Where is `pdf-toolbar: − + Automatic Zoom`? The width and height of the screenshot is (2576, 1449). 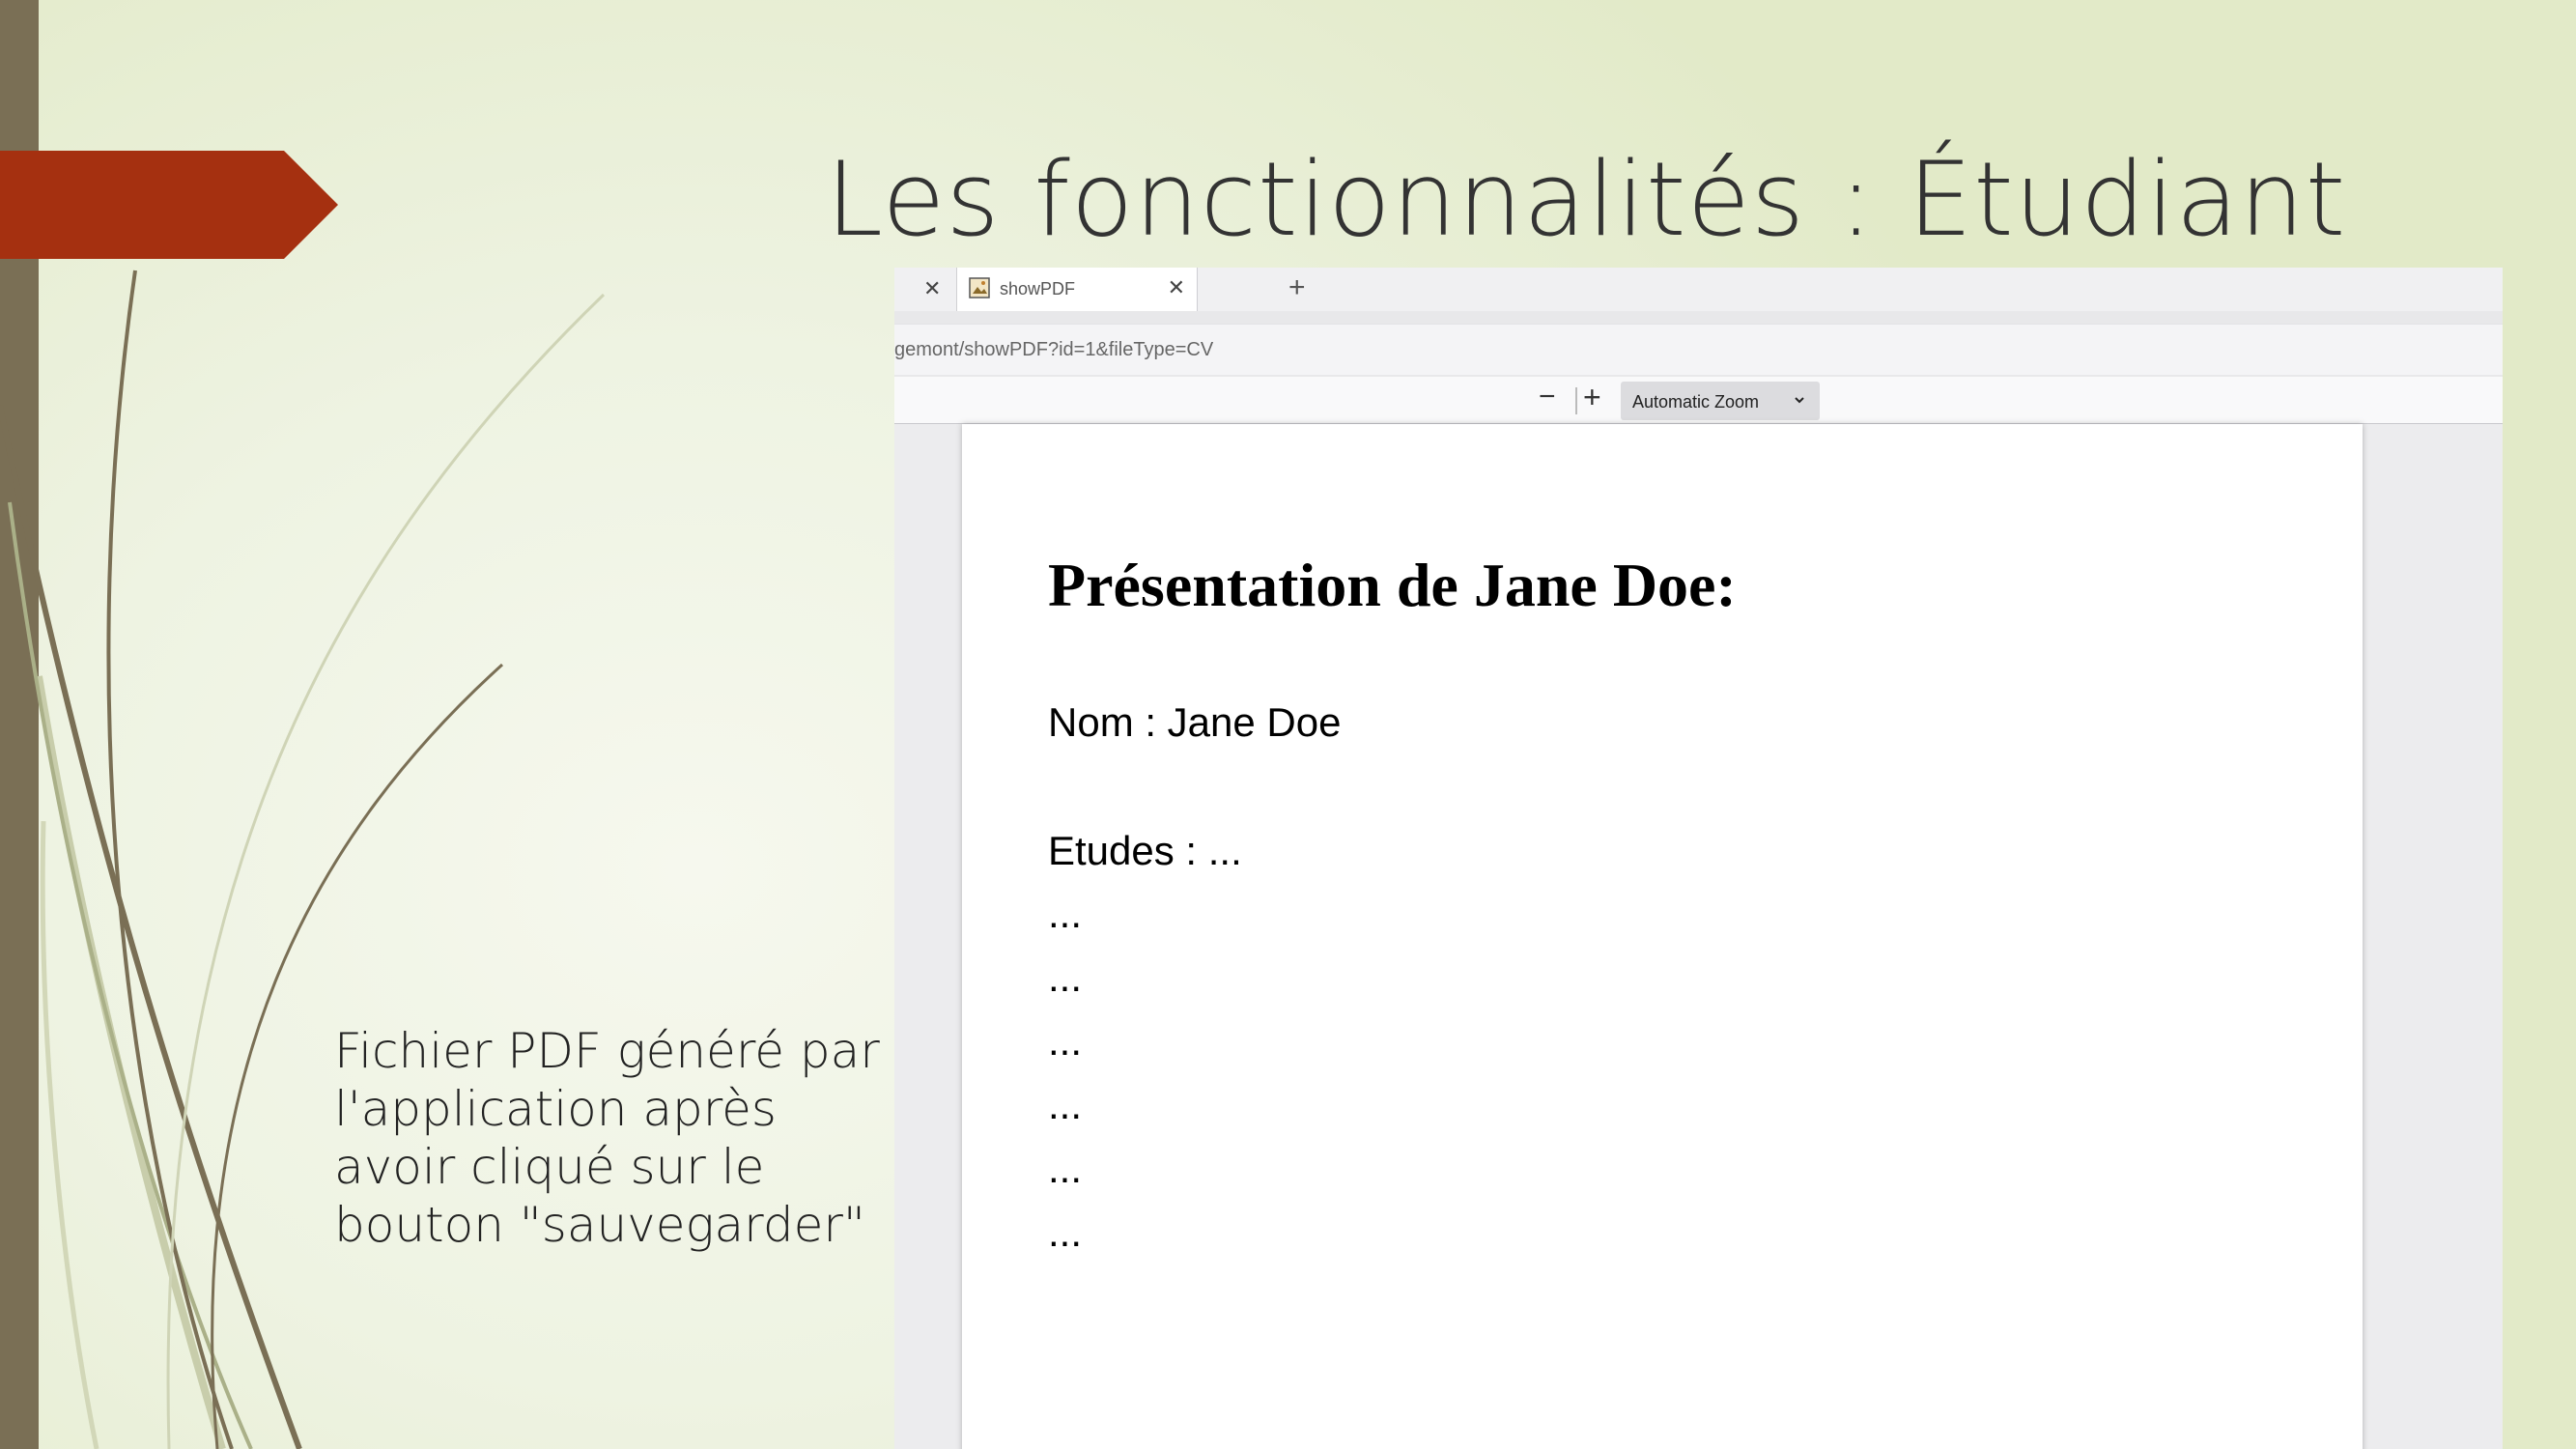 pdf-toolbar: − + Automatic Zoom is located at coordinates (1698, 400).